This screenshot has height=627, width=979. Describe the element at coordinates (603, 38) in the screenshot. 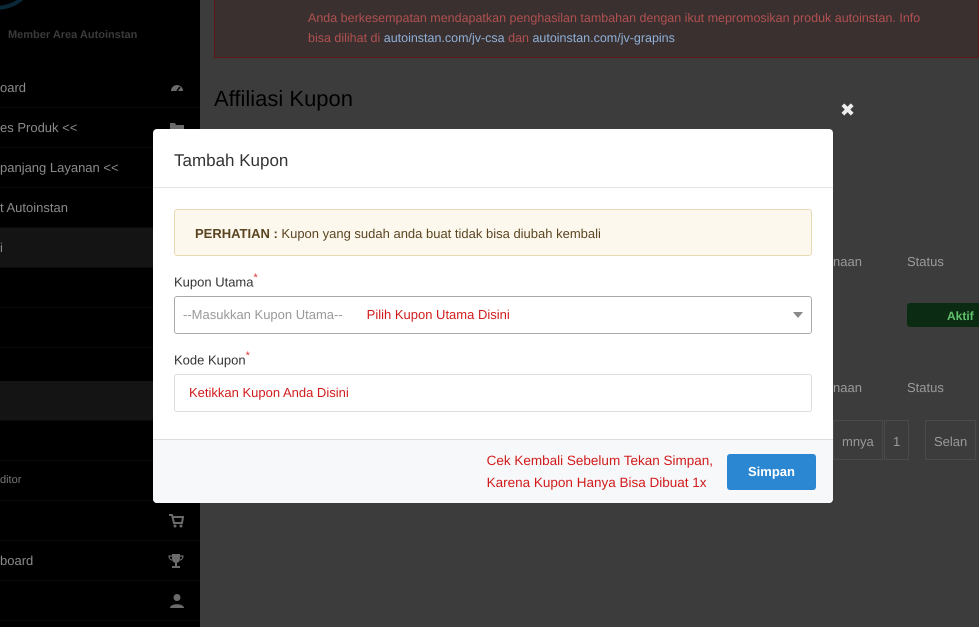

I see `link: autoinstan.com/jv-grapins` at that location.